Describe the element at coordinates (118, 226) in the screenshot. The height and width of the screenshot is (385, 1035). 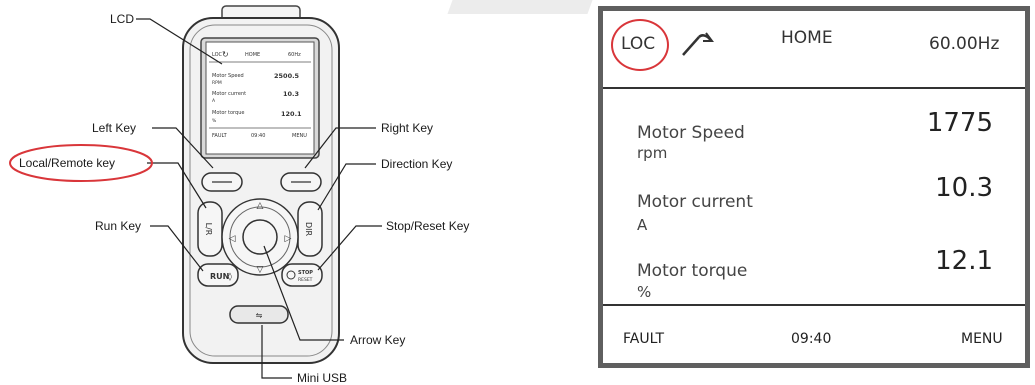
I see `callout-run-key: Run Key` at that location.